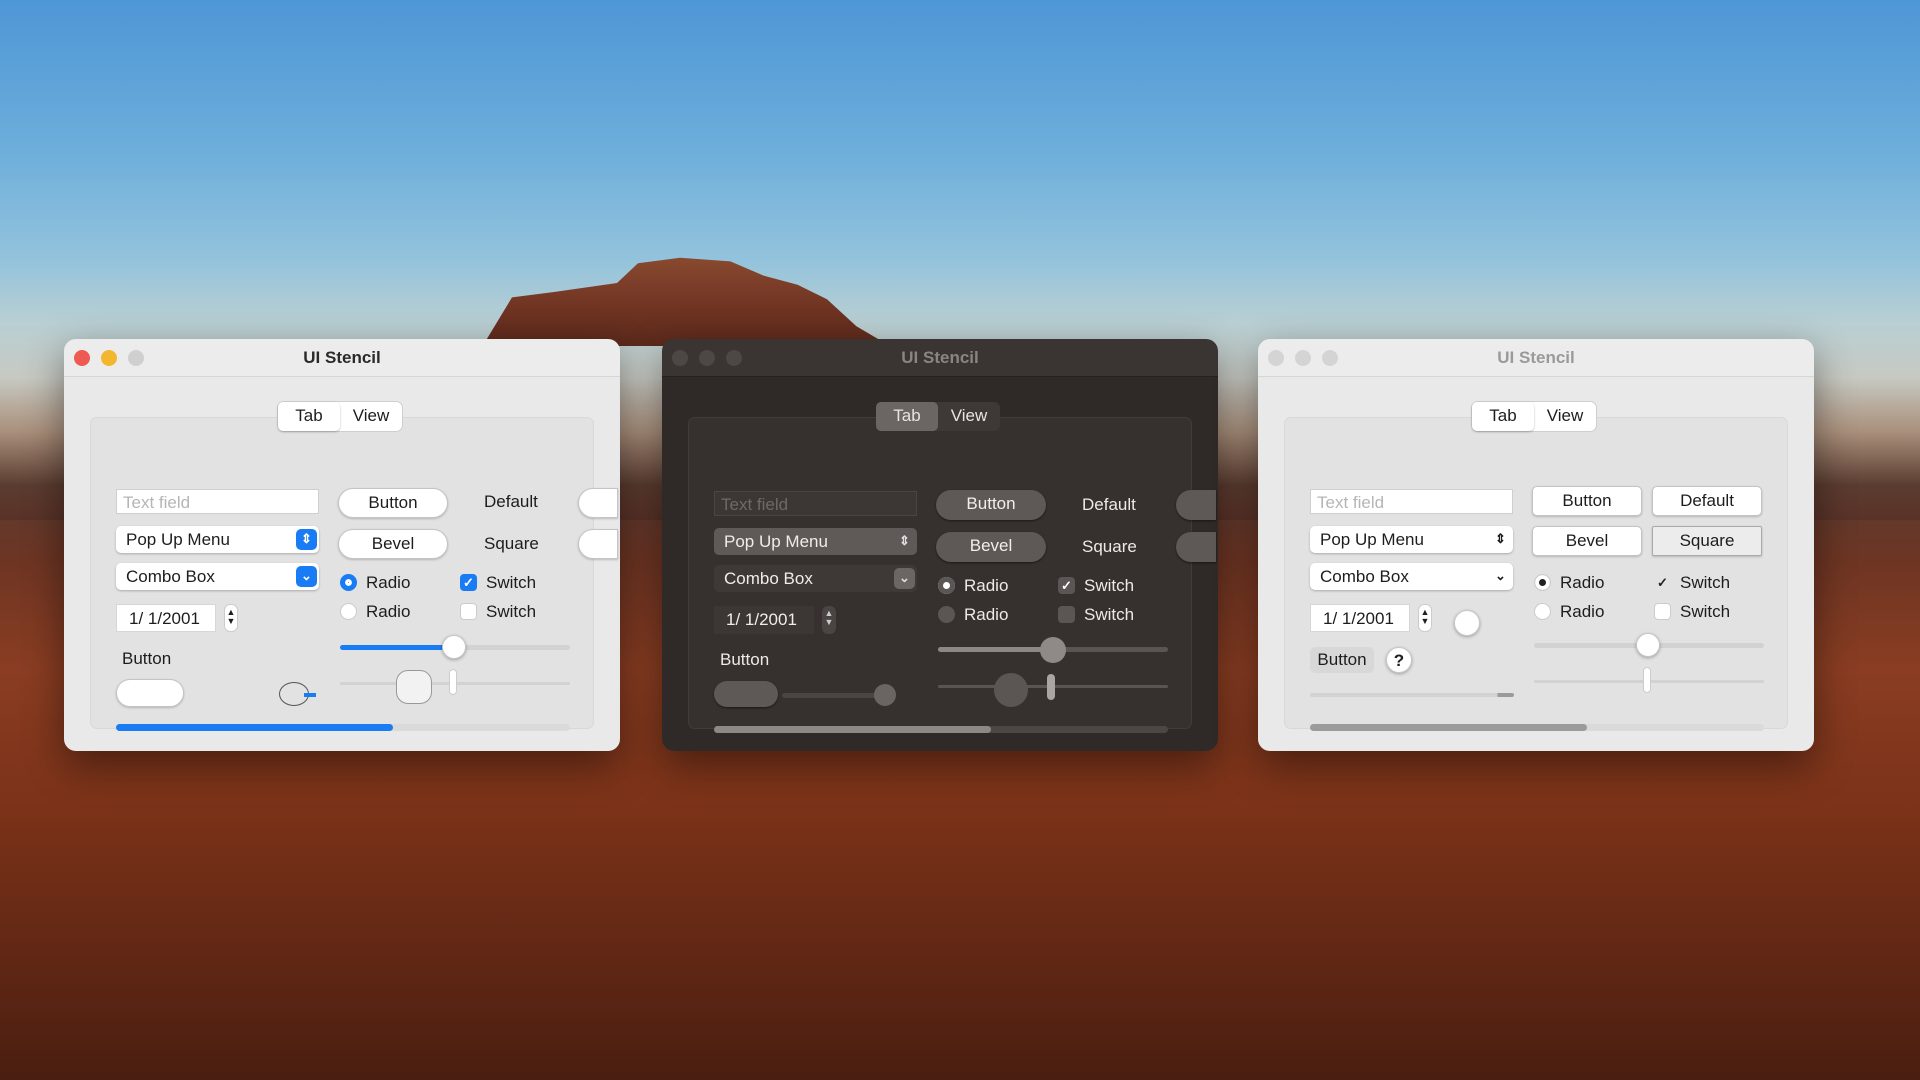 Image resolution: width=1920 pixels, height=1080 pixels. Describe the element at coordinates (885, 695) in the screenshot. I see `mini-slider-knob` at that location.